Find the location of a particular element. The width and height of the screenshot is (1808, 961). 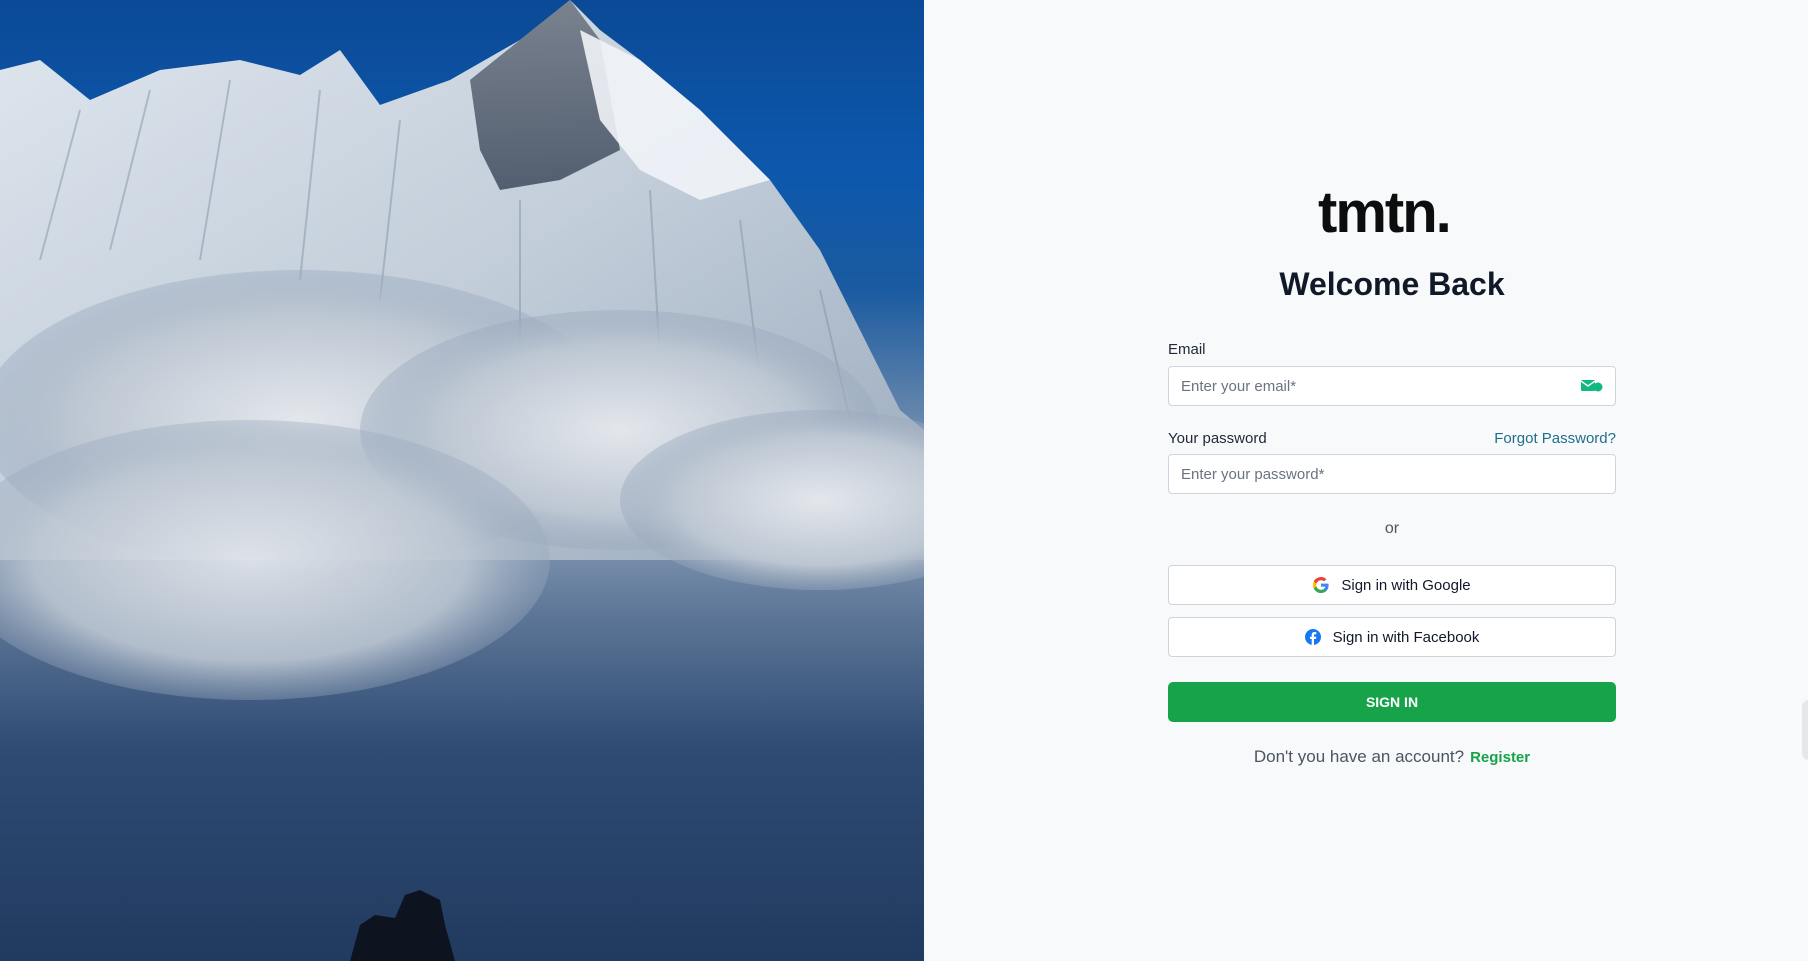

facebook-signin-label: Sign in with Facebook is located at coordinates (1406, 637).